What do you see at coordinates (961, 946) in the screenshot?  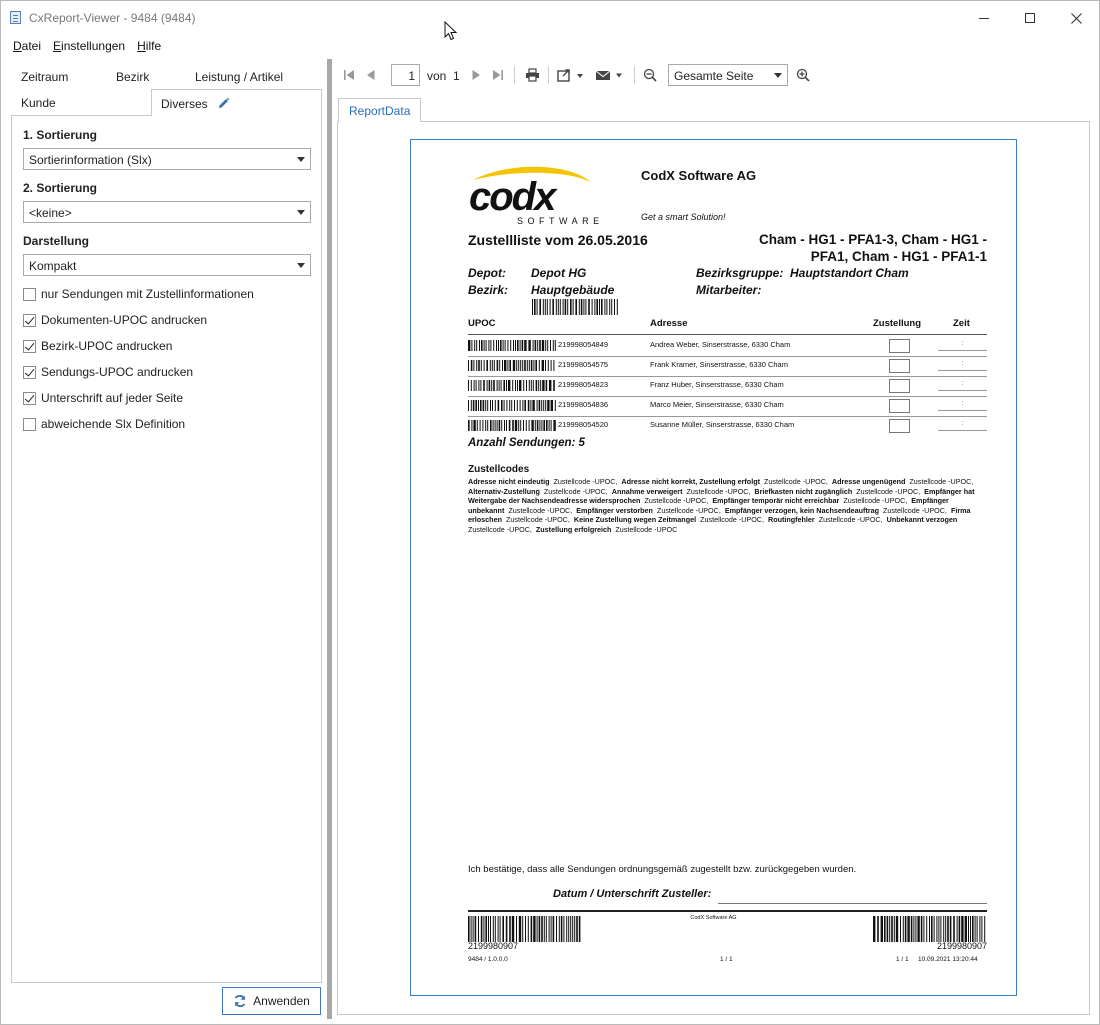 I see `footer-barcode-right-number: 2199980907` at bounding box center [961, 946].